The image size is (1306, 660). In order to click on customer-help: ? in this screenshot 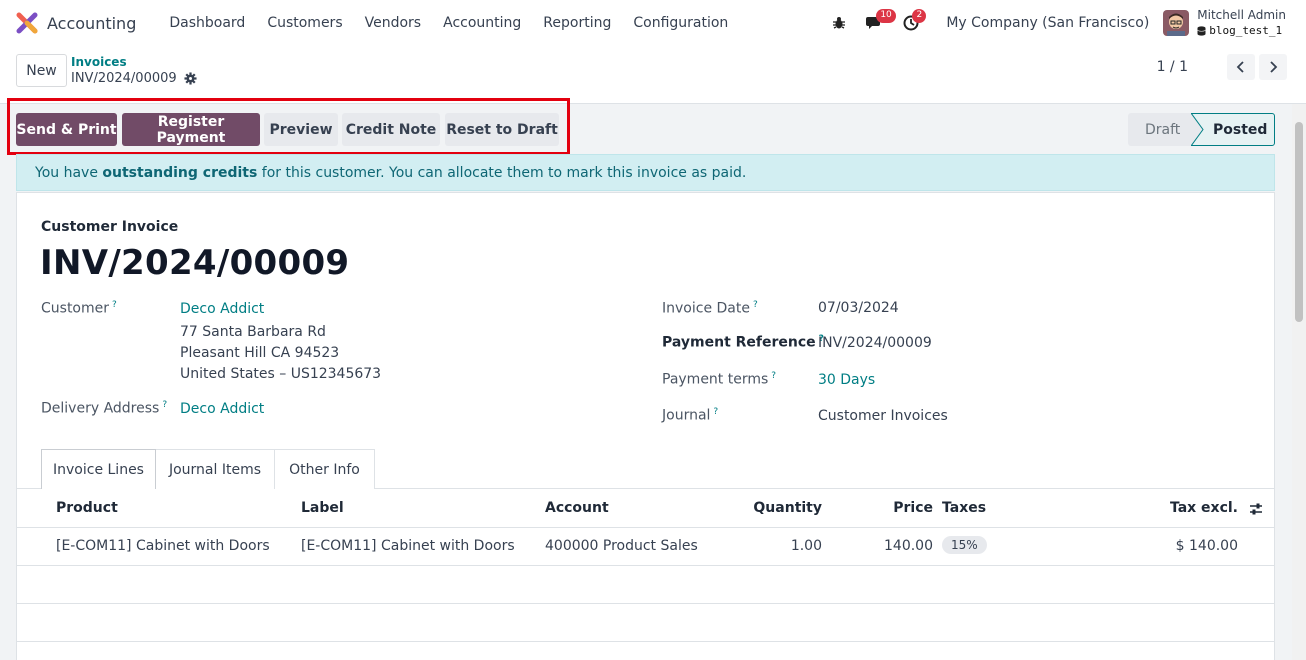, I will do `click(114, 305)`.